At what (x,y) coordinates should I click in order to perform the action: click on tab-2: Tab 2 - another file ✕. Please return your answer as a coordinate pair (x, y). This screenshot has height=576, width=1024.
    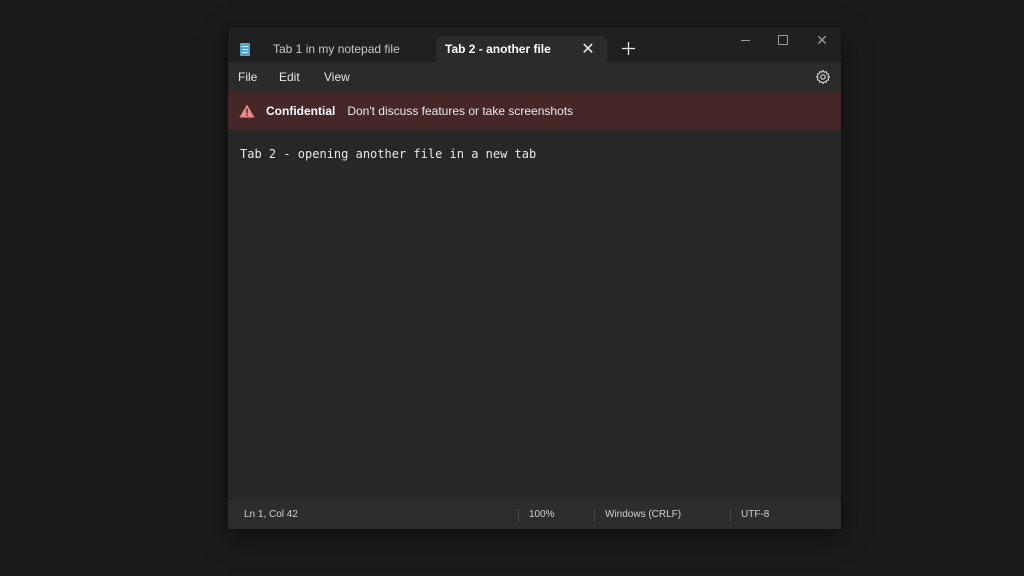
    Looking at the image, I should click on (521, 49).